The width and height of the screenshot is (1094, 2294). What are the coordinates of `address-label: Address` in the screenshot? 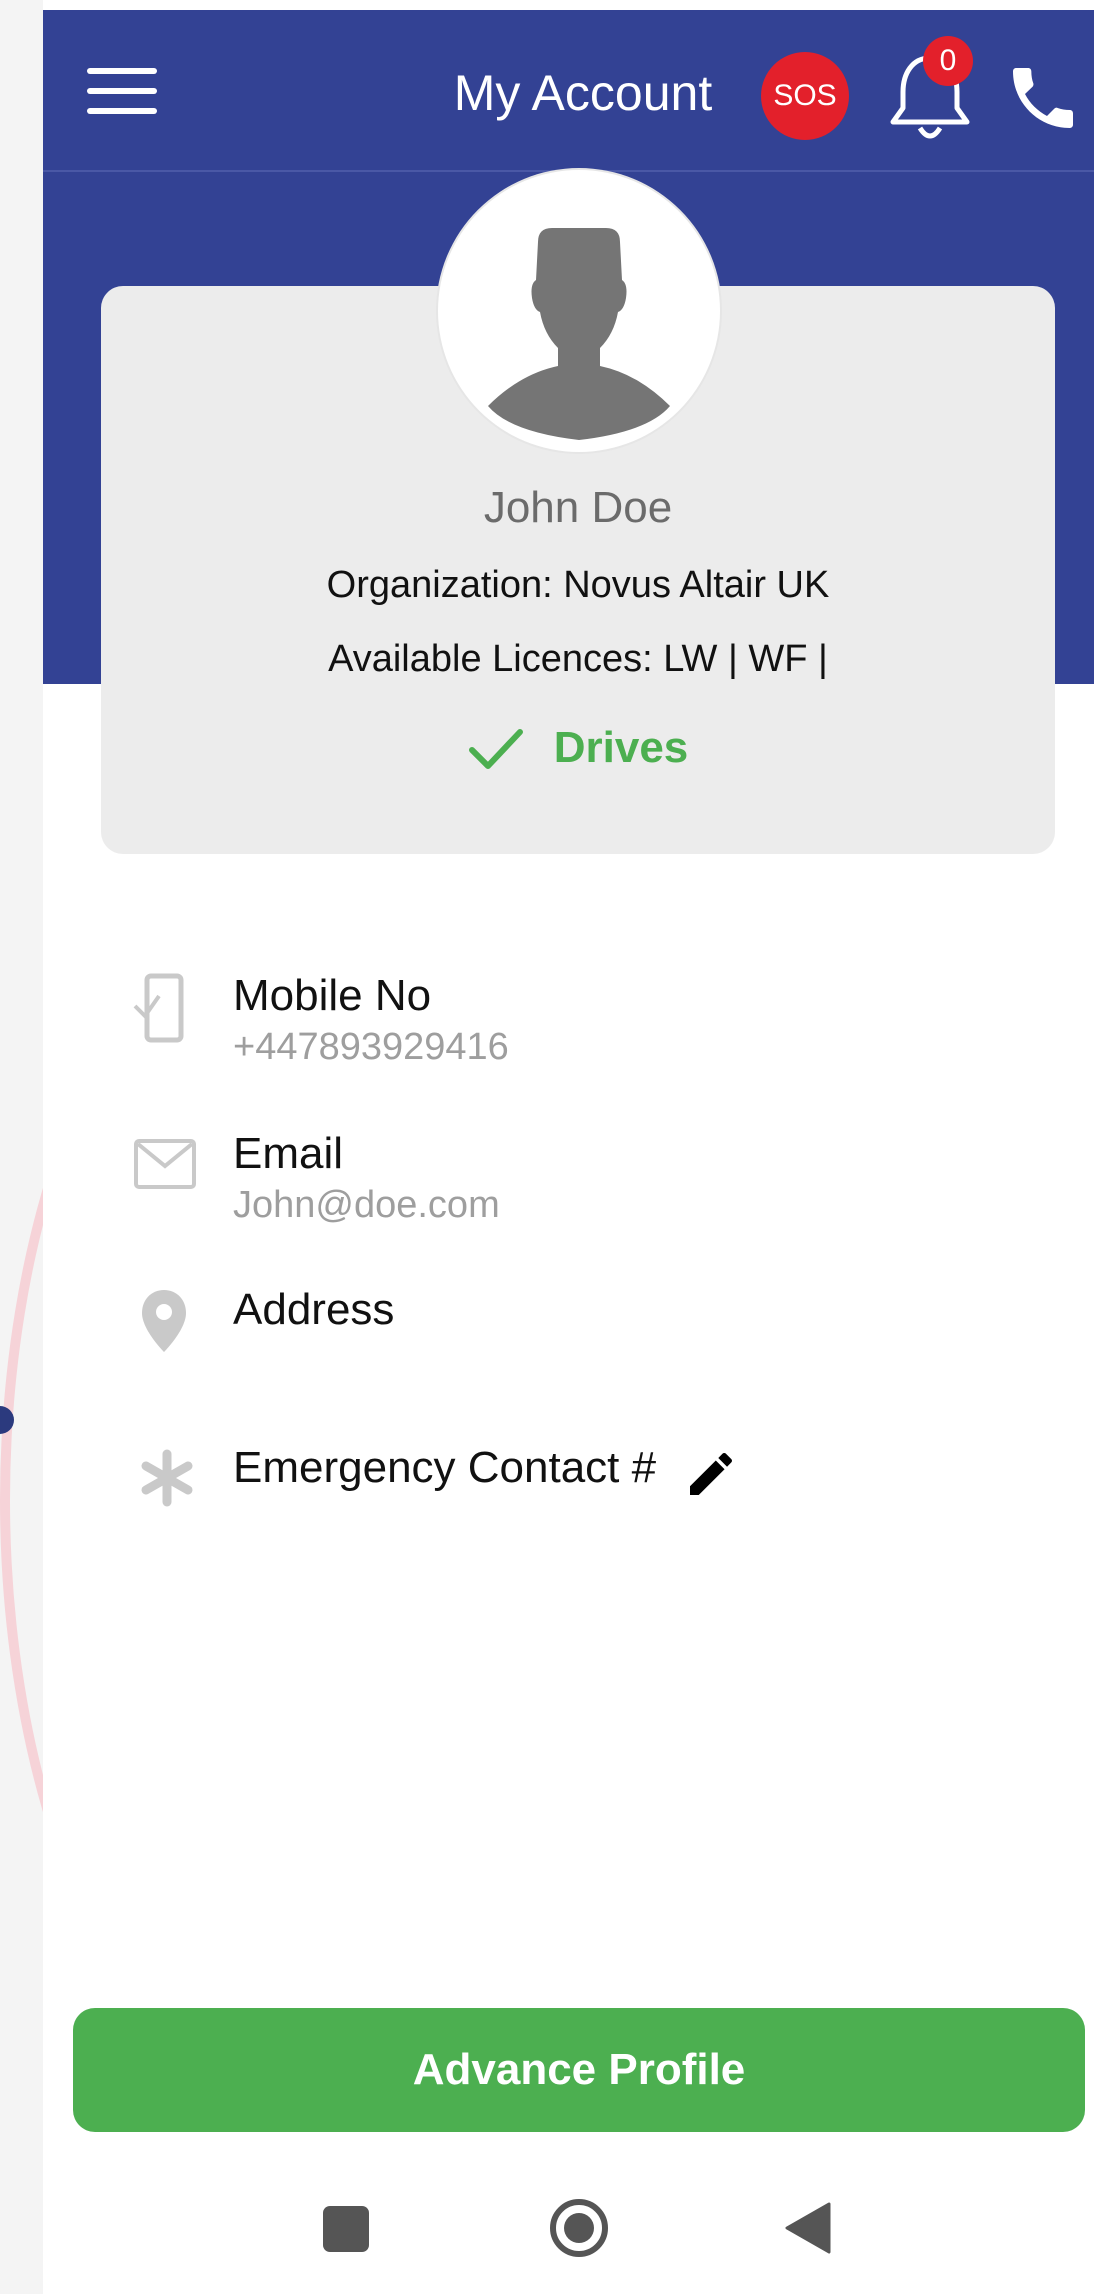 It's located at (314, 1309).